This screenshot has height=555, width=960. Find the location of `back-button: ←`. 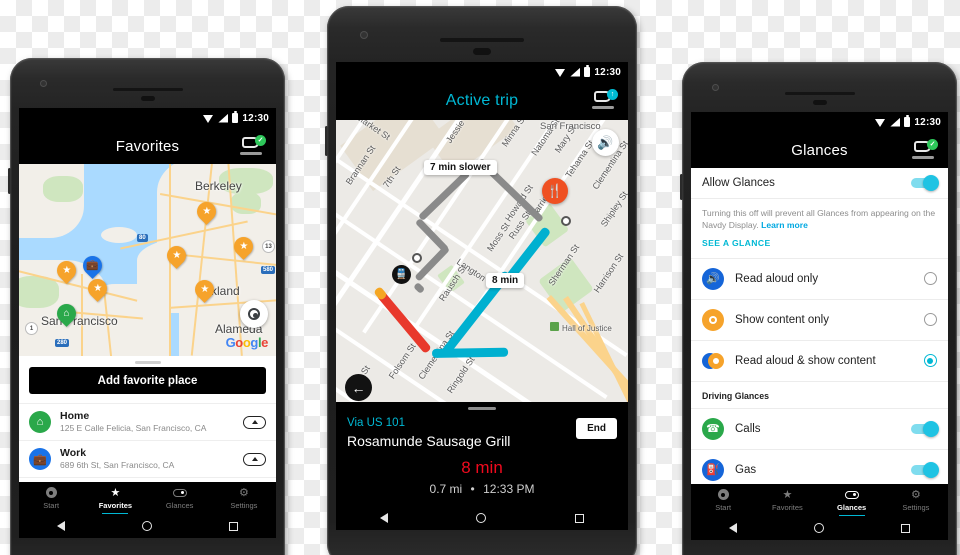

back-button: ← is located at coordinates (358, 387).